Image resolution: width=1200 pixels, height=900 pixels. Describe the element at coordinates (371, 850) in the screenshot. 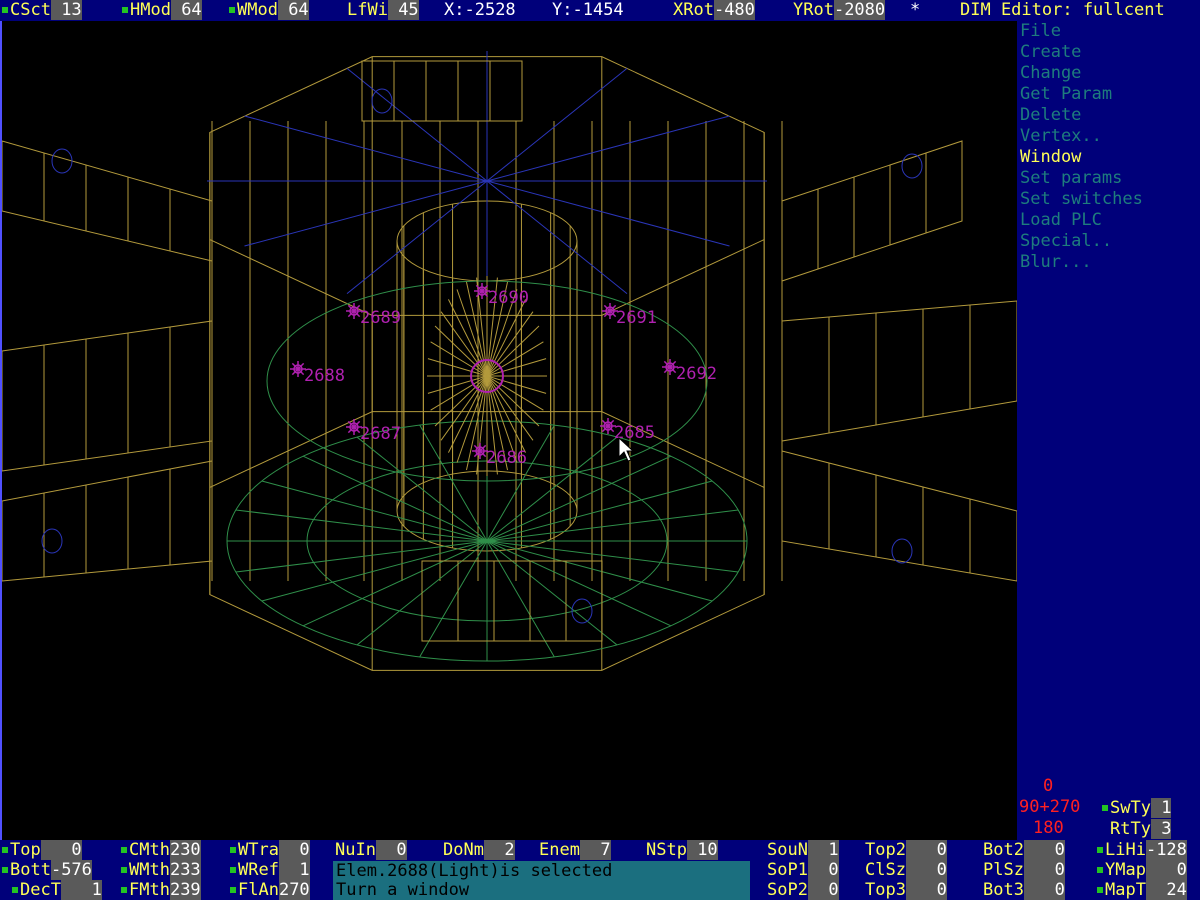

I see `nuin-field: NuIn 0` at that location.